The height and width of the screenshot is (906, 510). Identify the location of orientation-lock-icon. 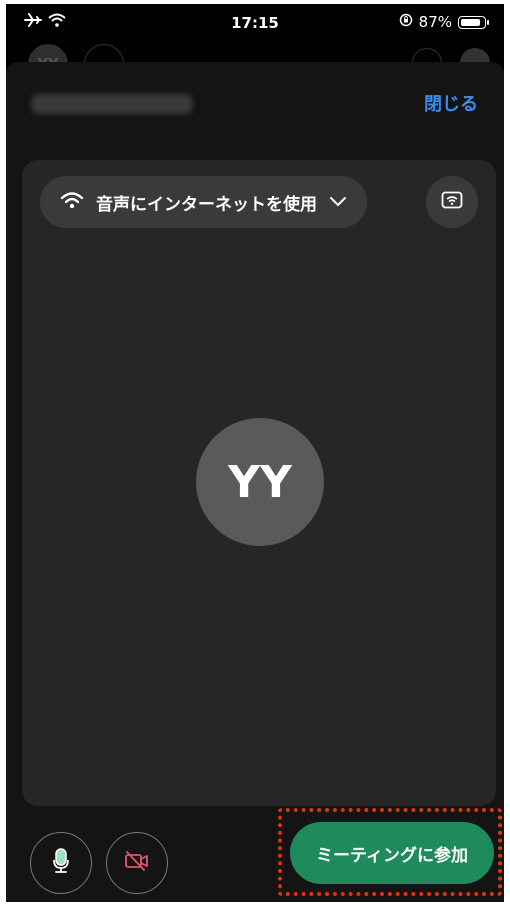
(406, 22).